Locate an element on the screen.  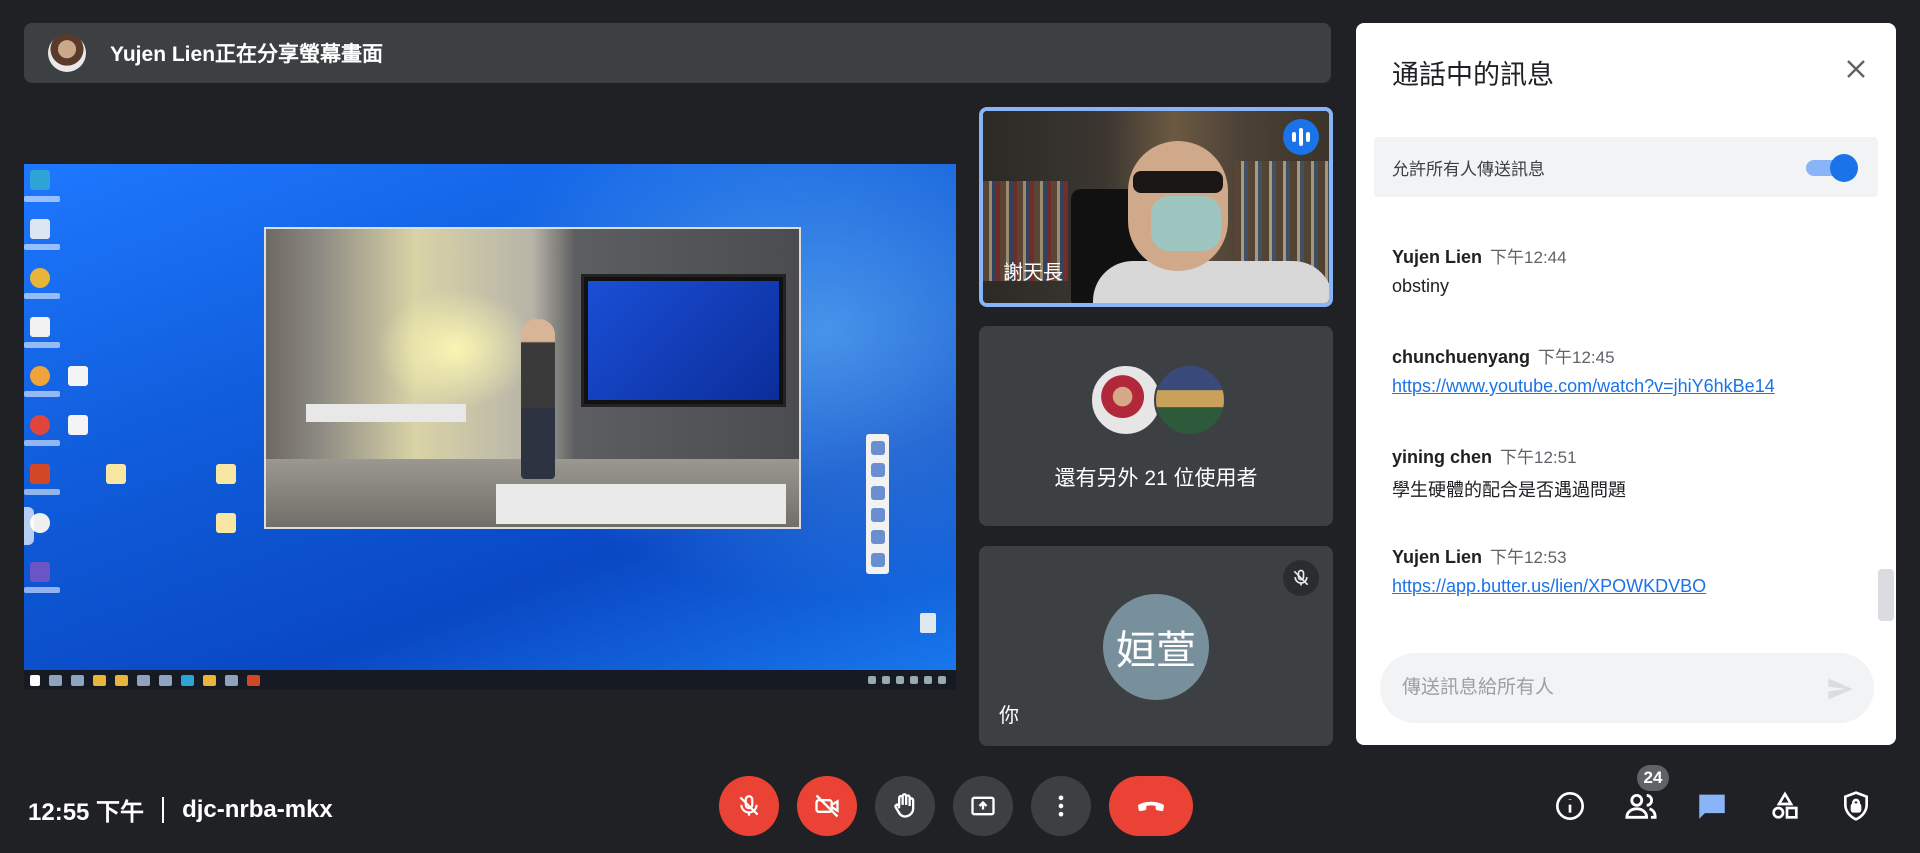
side-handle is located at coordinates (29, 526).